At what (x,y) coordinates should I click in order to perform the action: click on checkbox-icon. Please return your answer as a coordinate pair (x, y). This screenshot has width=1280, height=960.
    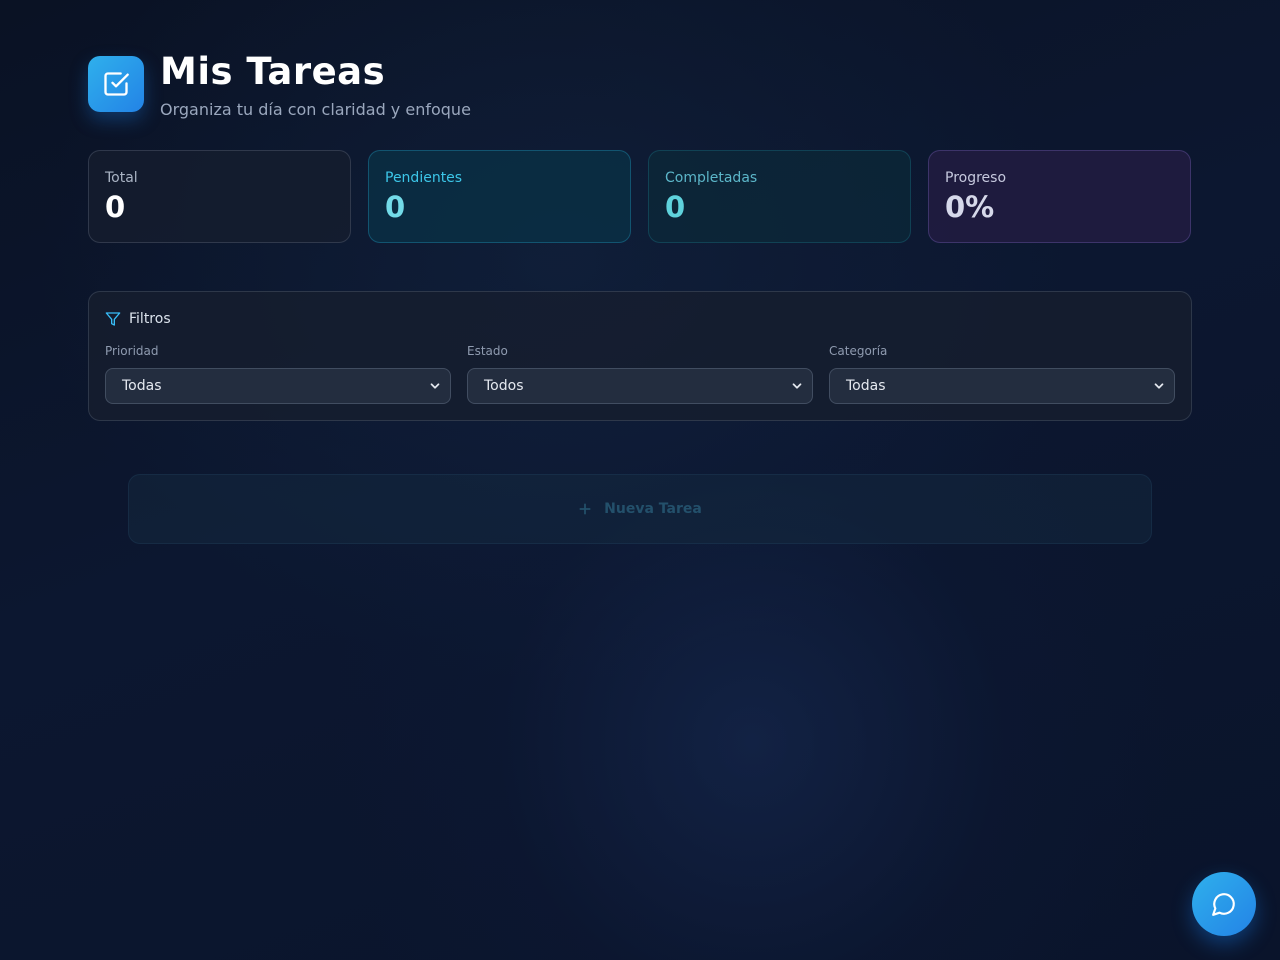
    Looking at the image, I should click on (116, 84).